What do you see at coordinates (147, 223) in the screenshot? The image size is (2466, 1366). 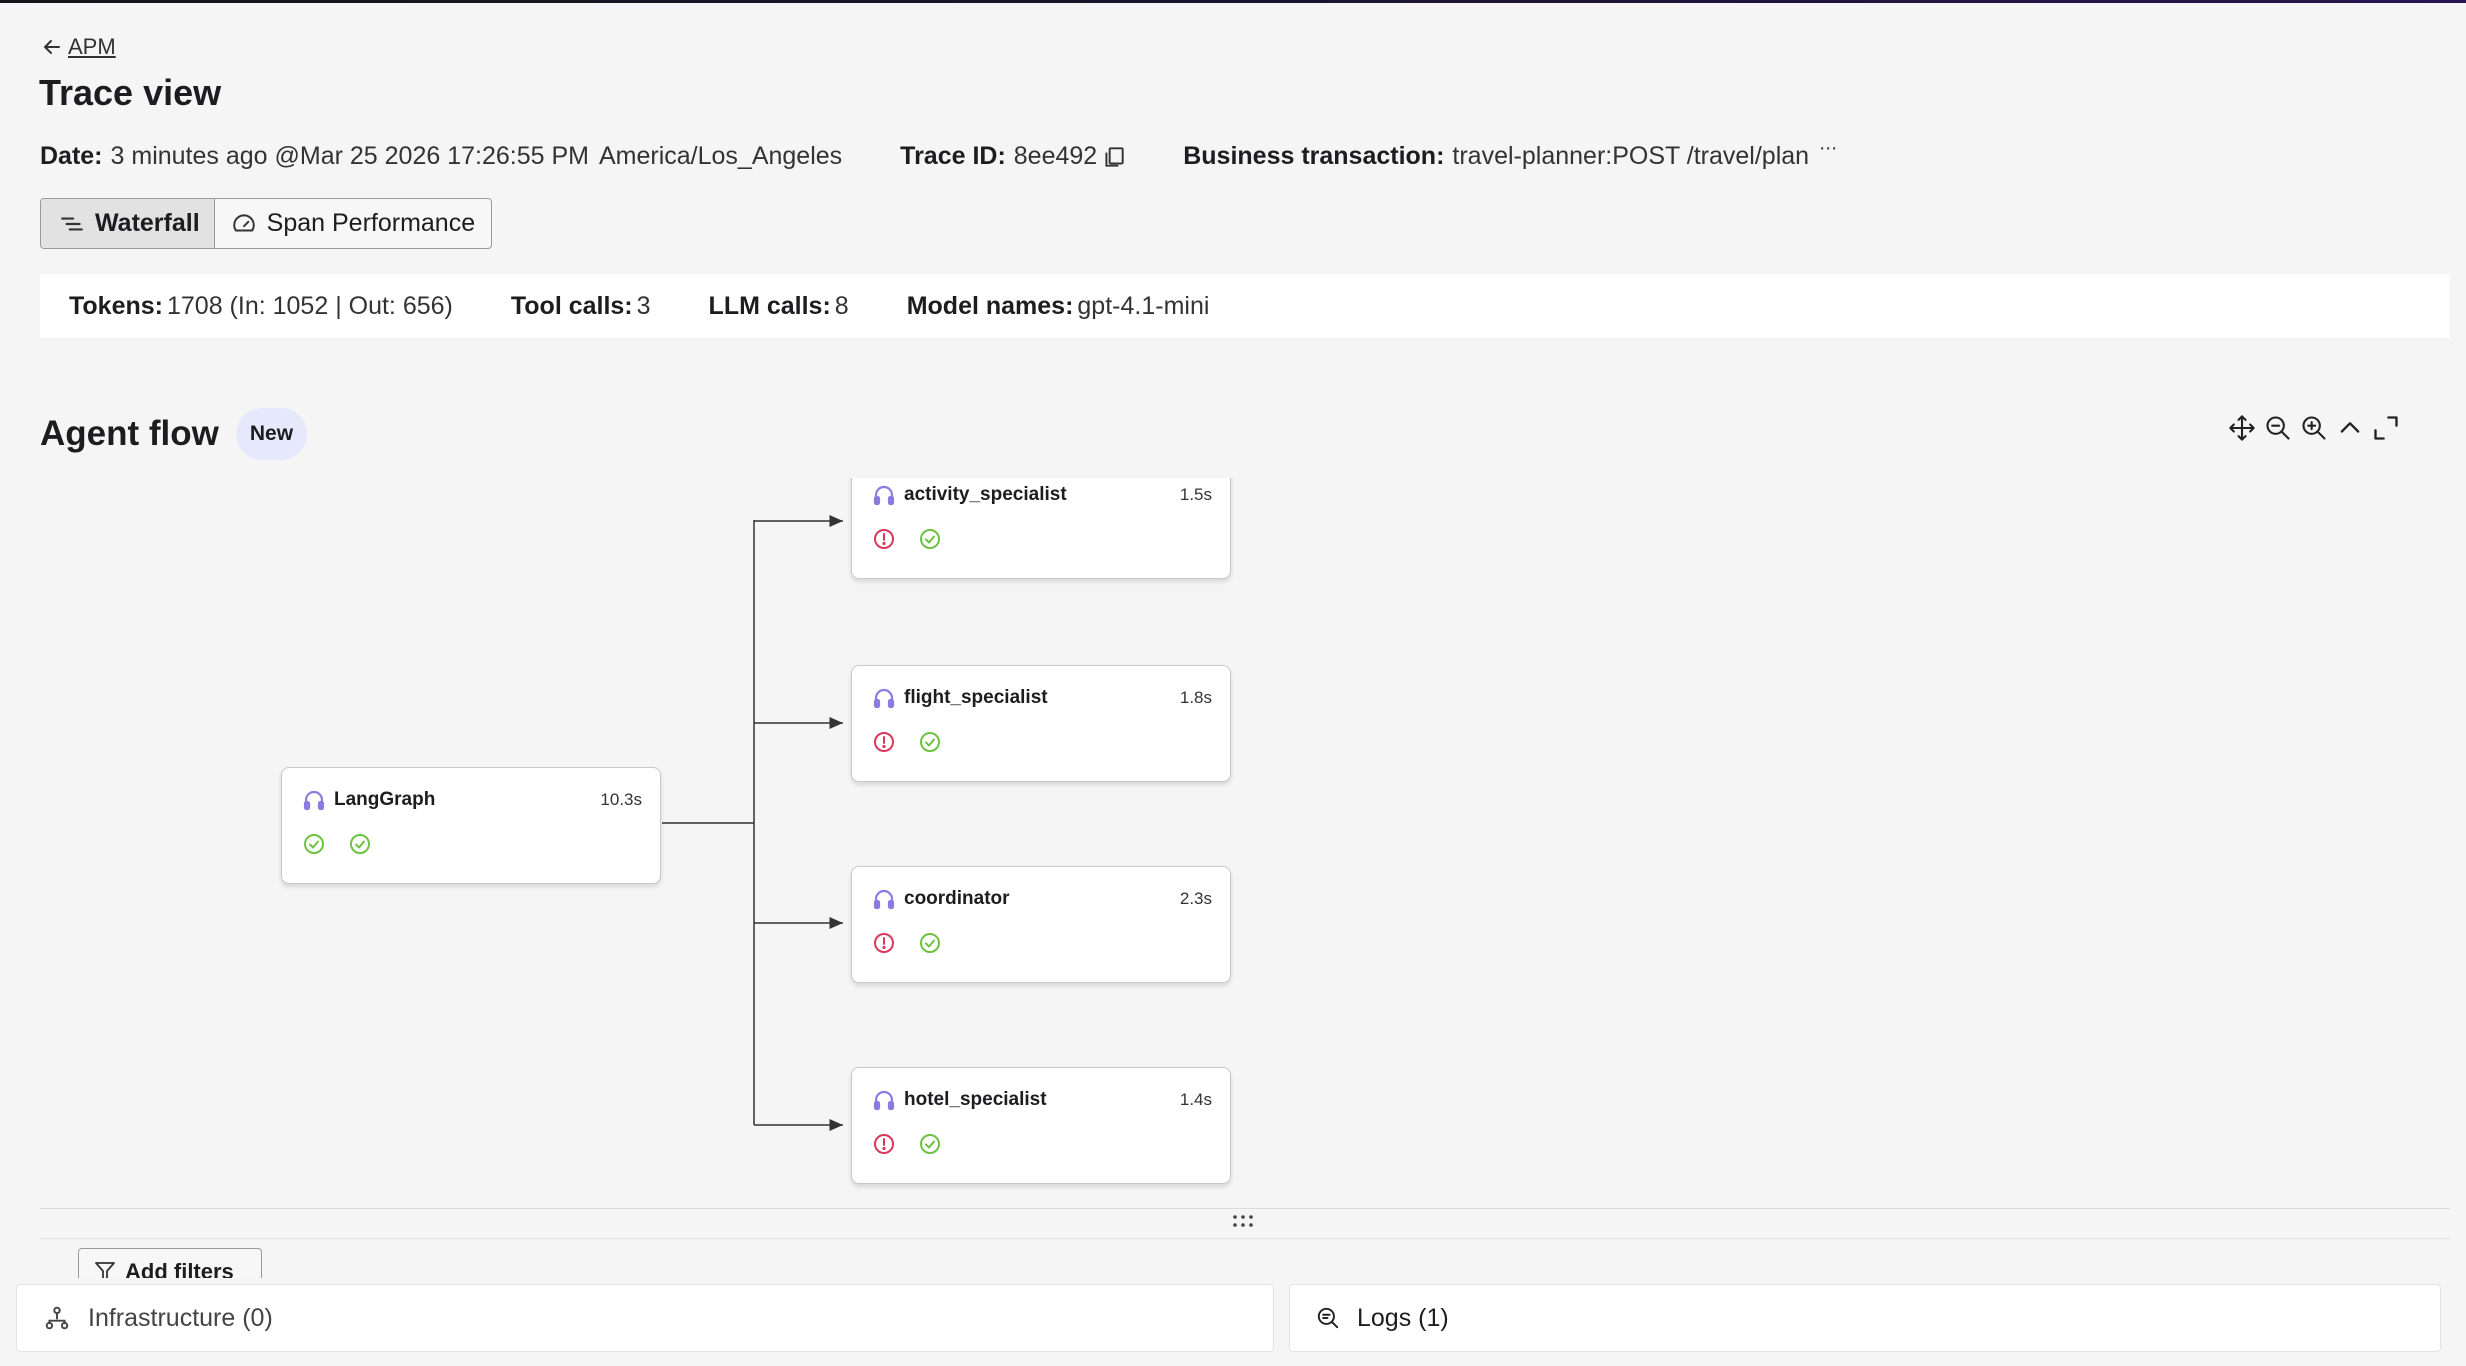 I see `tab-waterfall-label: Waterfall` at bounding box center [147, 223].